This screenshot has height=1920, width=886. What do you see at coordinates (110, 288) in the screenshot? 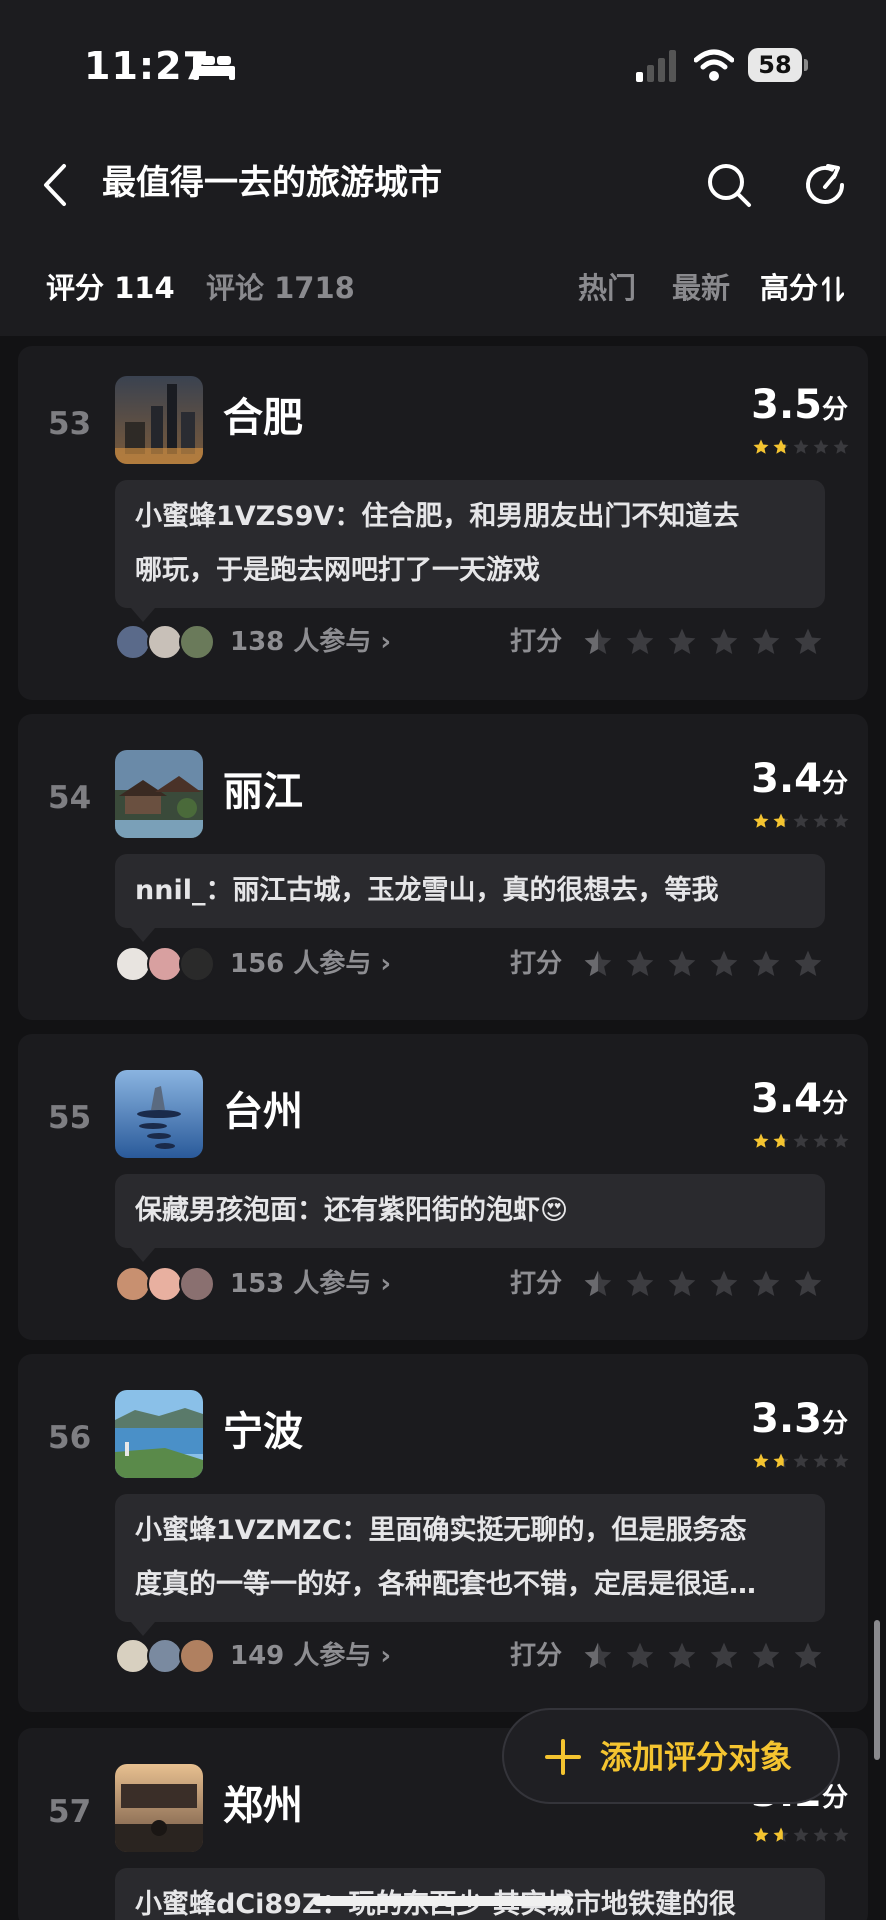
I see `tab-ratings: 评分 114` at bounding box center [110, 288].